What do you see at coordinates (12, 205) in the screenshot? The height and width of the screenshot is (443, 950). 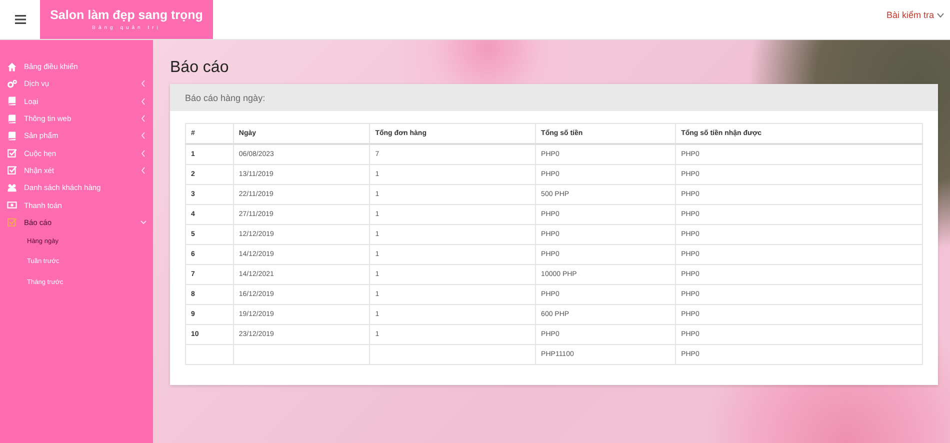 I see `money-icon` at bounding box center [12, 205].